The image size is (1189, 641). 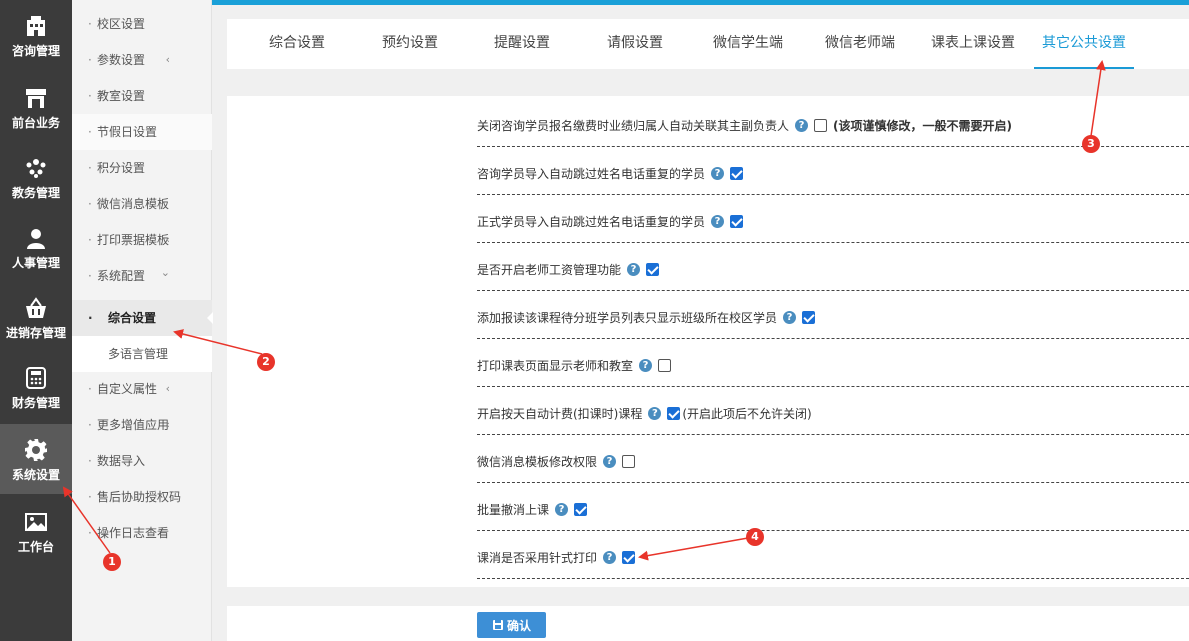 What do you see at coordinates (142, 204) in the screenshot?
I see `submenu-item-wechat-template: · 微信消息模板` at bounding box center [142, 204].